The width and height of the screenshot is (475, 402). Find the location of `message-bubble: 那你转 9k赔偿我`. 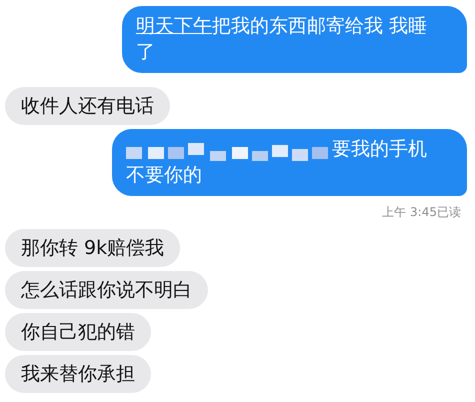

message-bubble: 那你转 9k赔偿我 is located at coordinates (92, 248).